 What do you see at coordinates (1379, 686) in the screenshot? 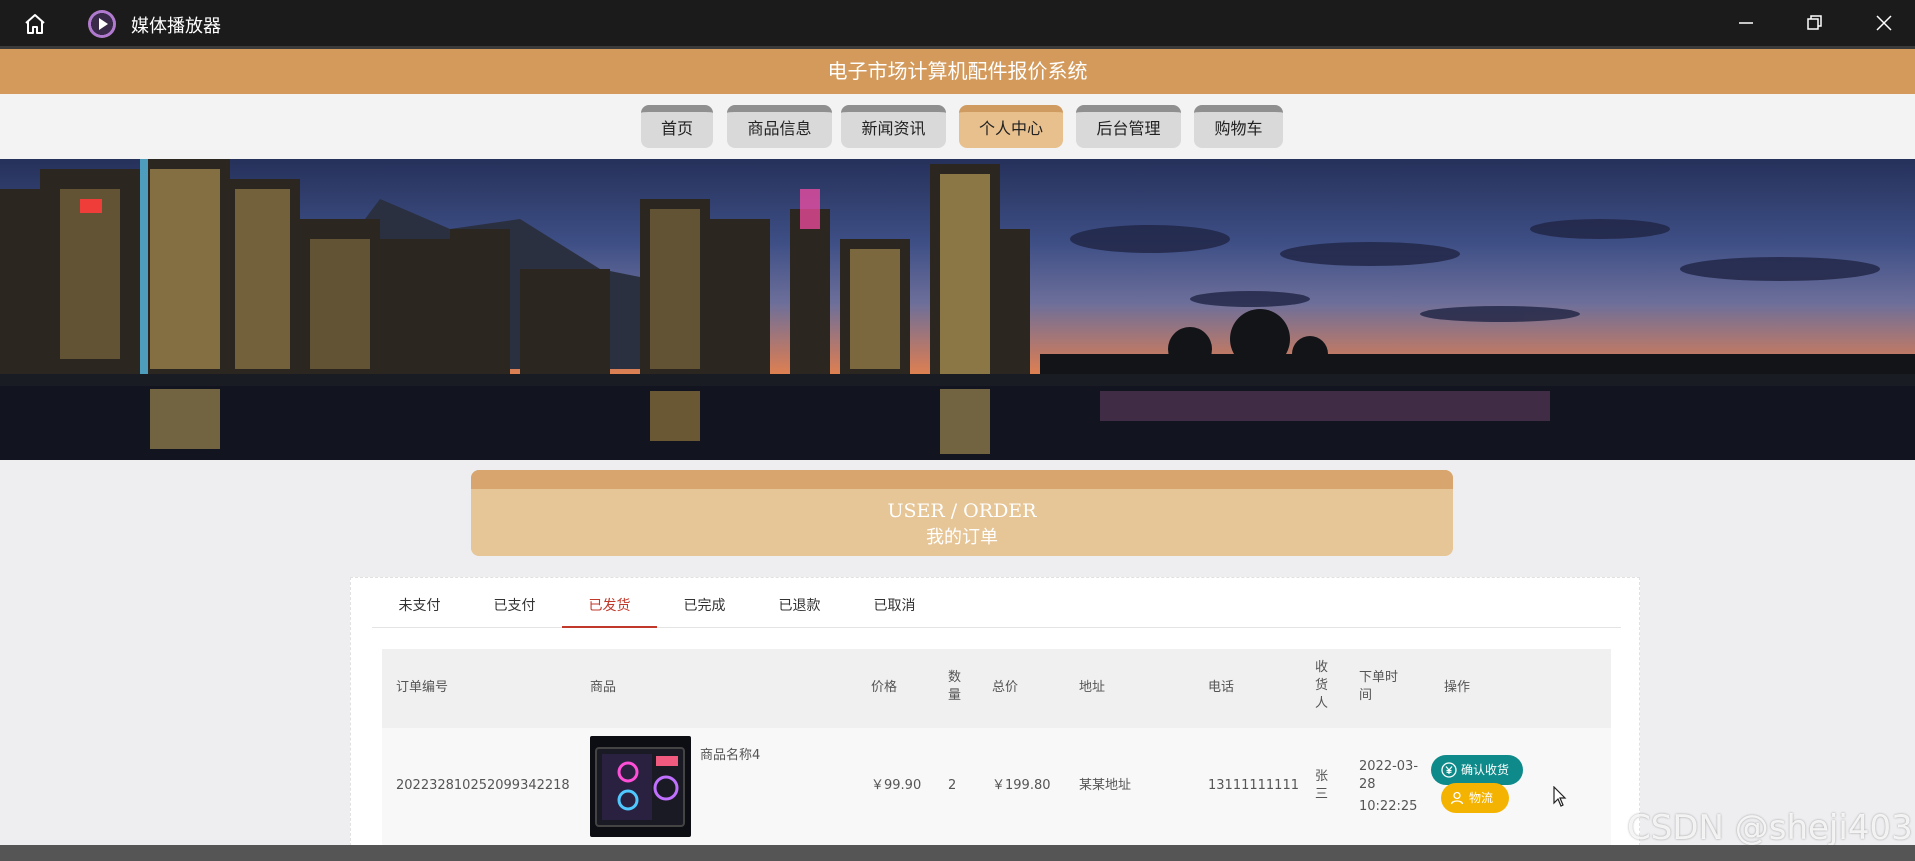
I see `col-order-time: 下单时间` at bounding box center [1379, 686].